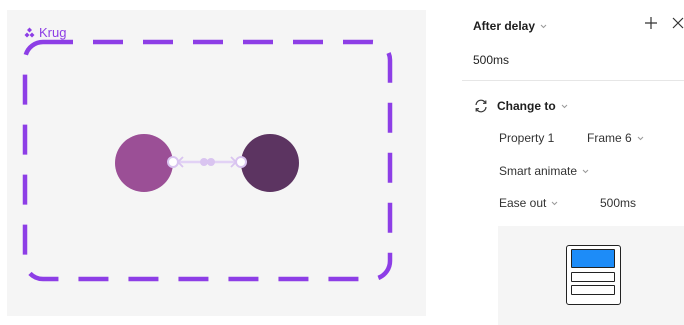  I want to click on right-circle, so click(270, 163).